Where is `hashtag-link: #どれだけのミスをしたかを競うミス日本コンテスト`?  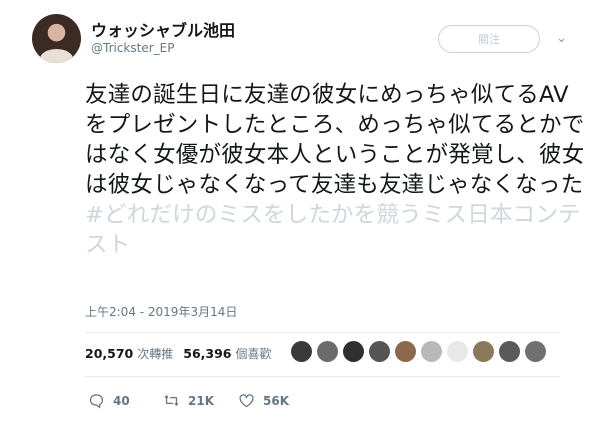
hashtag-link: #どれだけのミスをしたかを競うミス日本コンテスト is located at coordinates (333, 230).